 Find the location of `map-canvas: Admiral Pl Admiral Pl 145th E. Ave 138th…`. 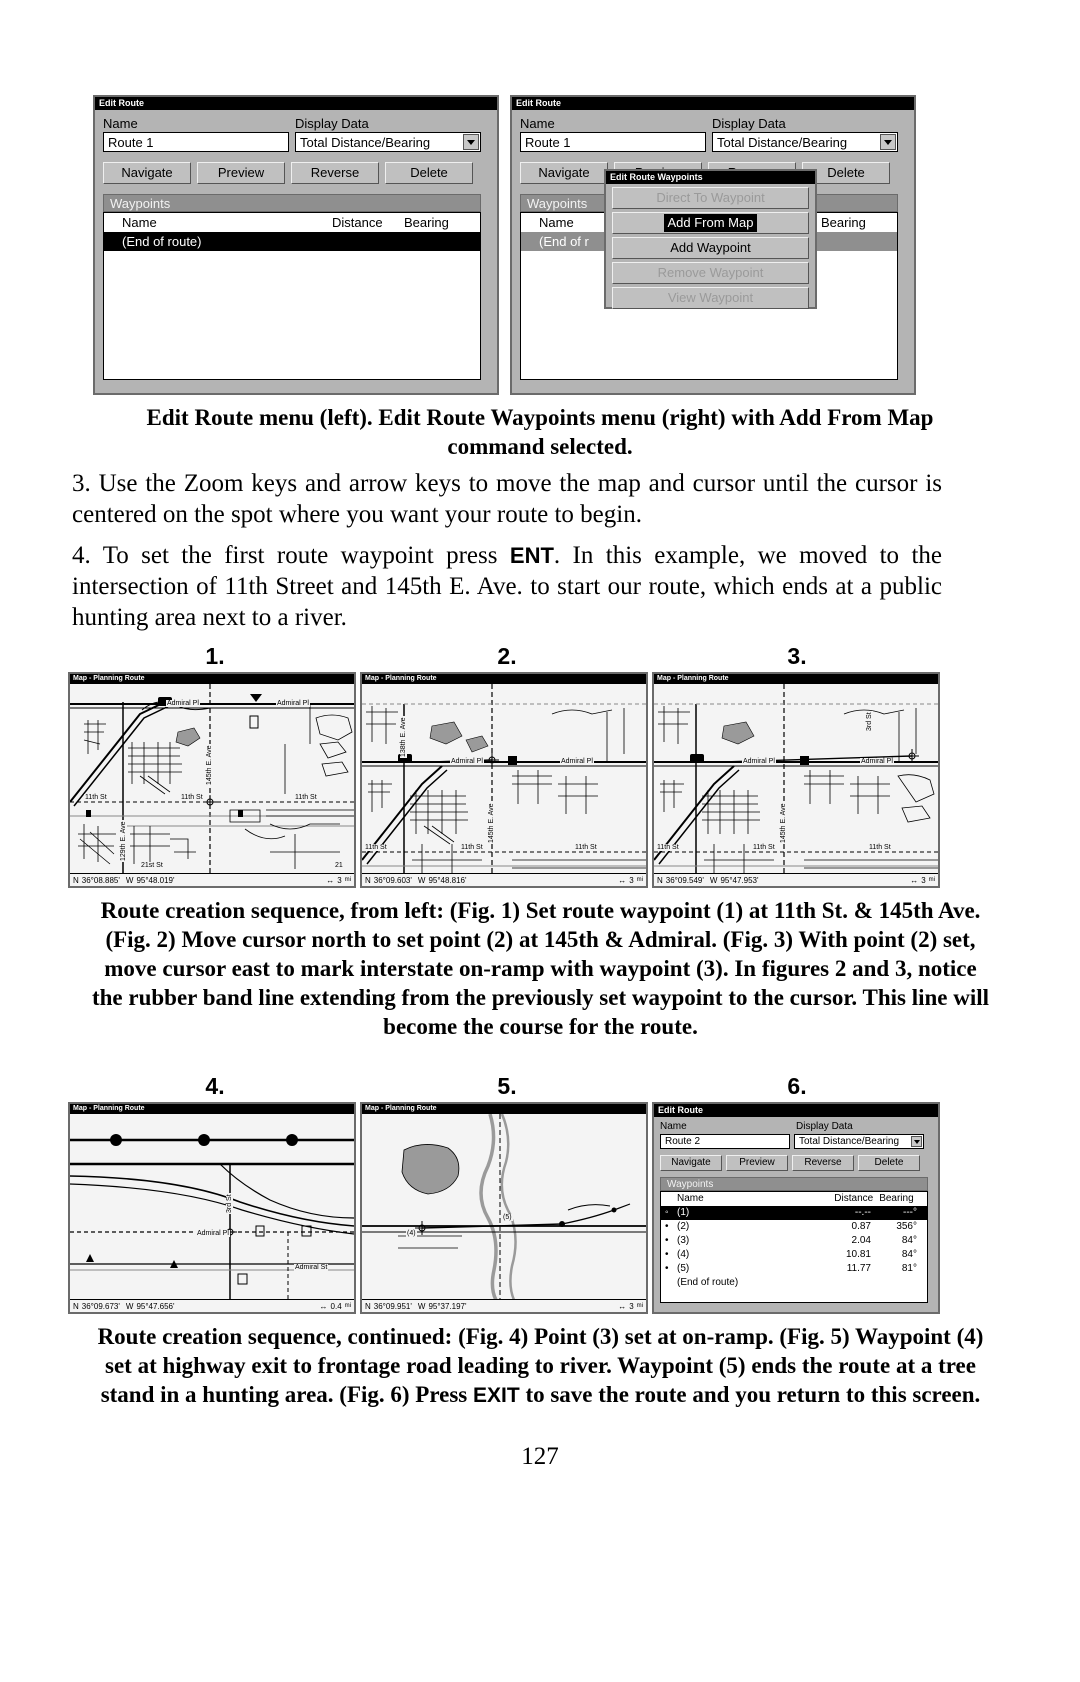

map-canvas: Admiral Pl Admiral Pl 145th E. Ave 138th… is located at coordinates (504, 779).